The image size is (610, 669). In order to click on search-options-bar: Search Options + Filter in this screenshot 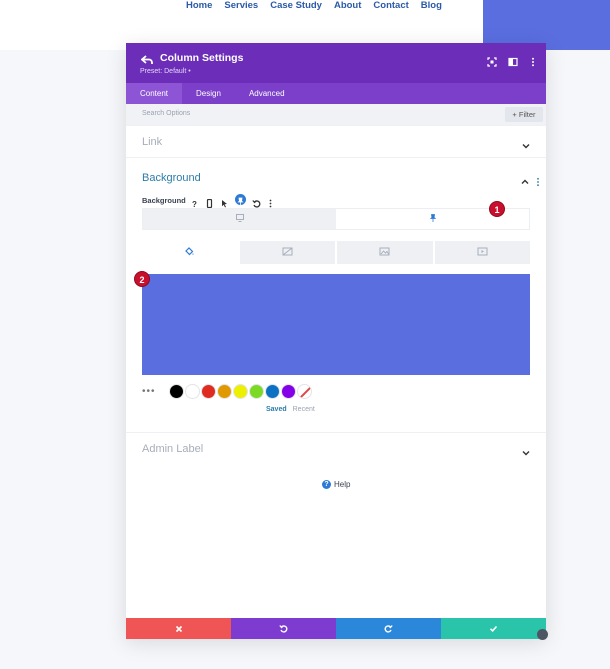, I will do `click(336, 114)`.